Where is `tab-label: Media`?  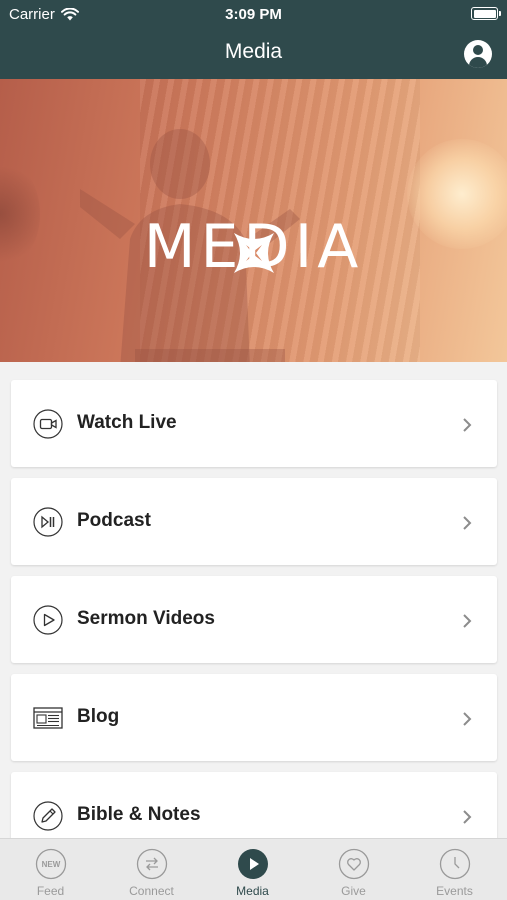
tab-label: Media is located at coordinates (252, 891).